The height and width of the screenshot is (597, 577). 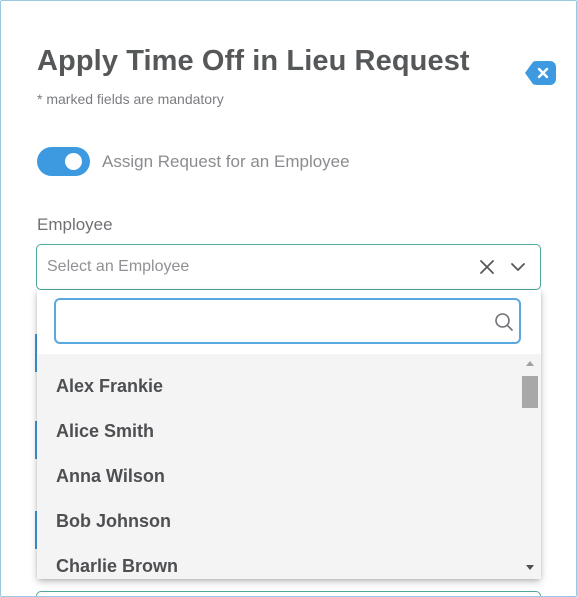 I want to click on employee-search-box, so click(x=287, y=321).